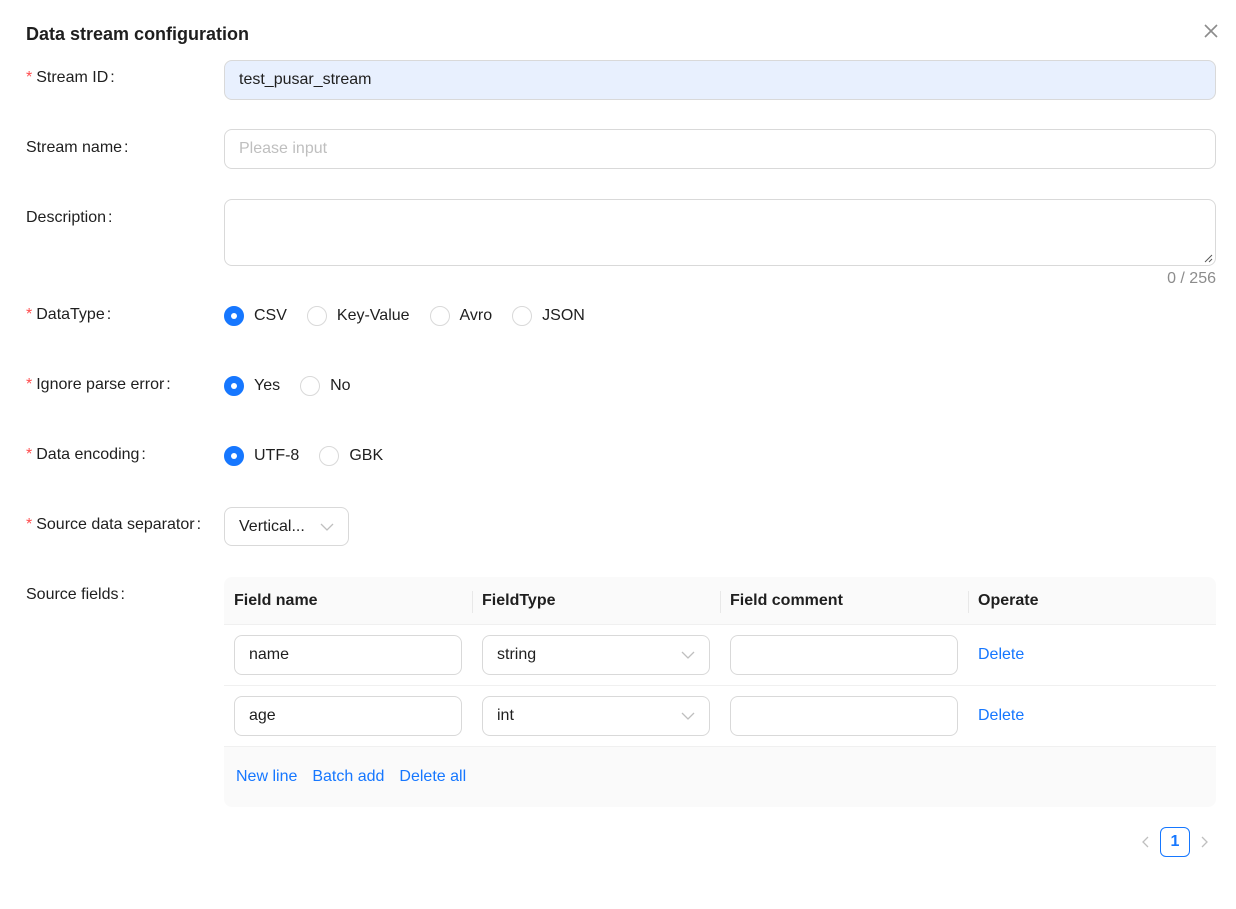 This screenshot has height=909, width=1236. Describe the element at coordinates (114, 524) in the screenshot. I see `source-separator-label: * Source data separator:` at that location.